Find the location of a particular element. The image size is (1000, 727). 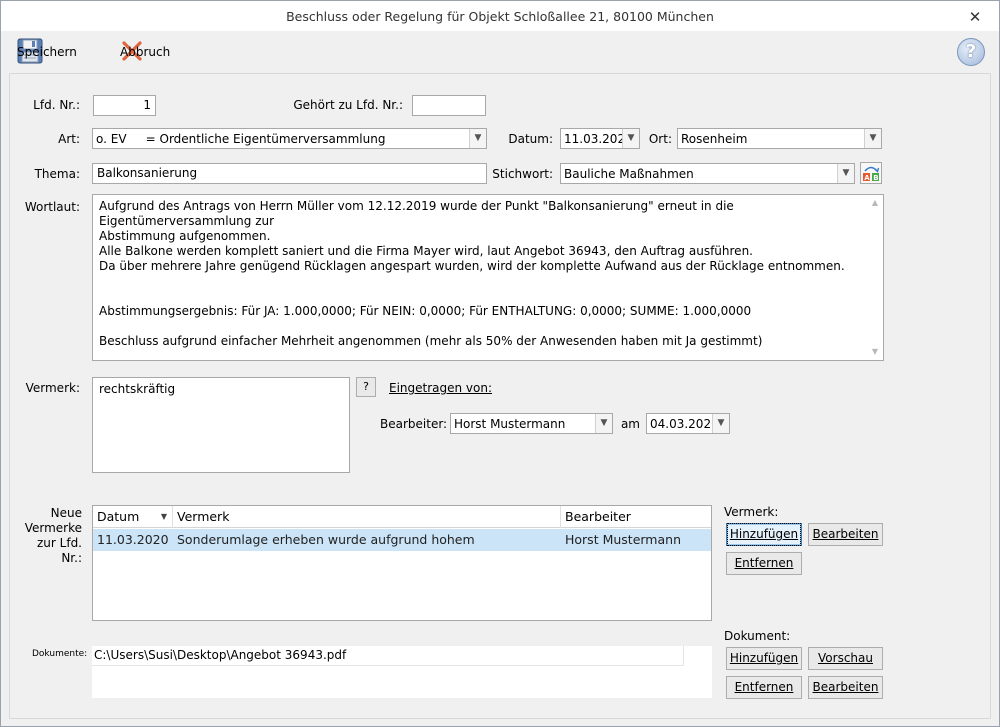

dokument-remove-label: Entfernen is located at coordinates (764, 687).